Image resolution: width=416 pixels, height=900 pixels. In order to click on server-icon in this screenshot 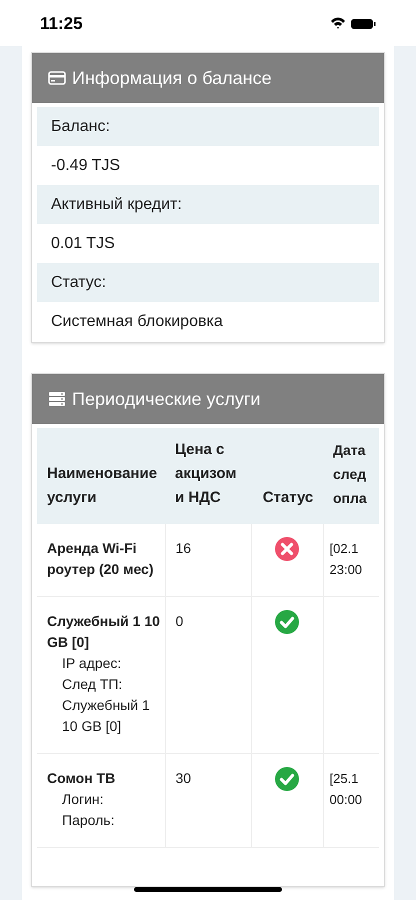, I will do `click(57, 399)`.